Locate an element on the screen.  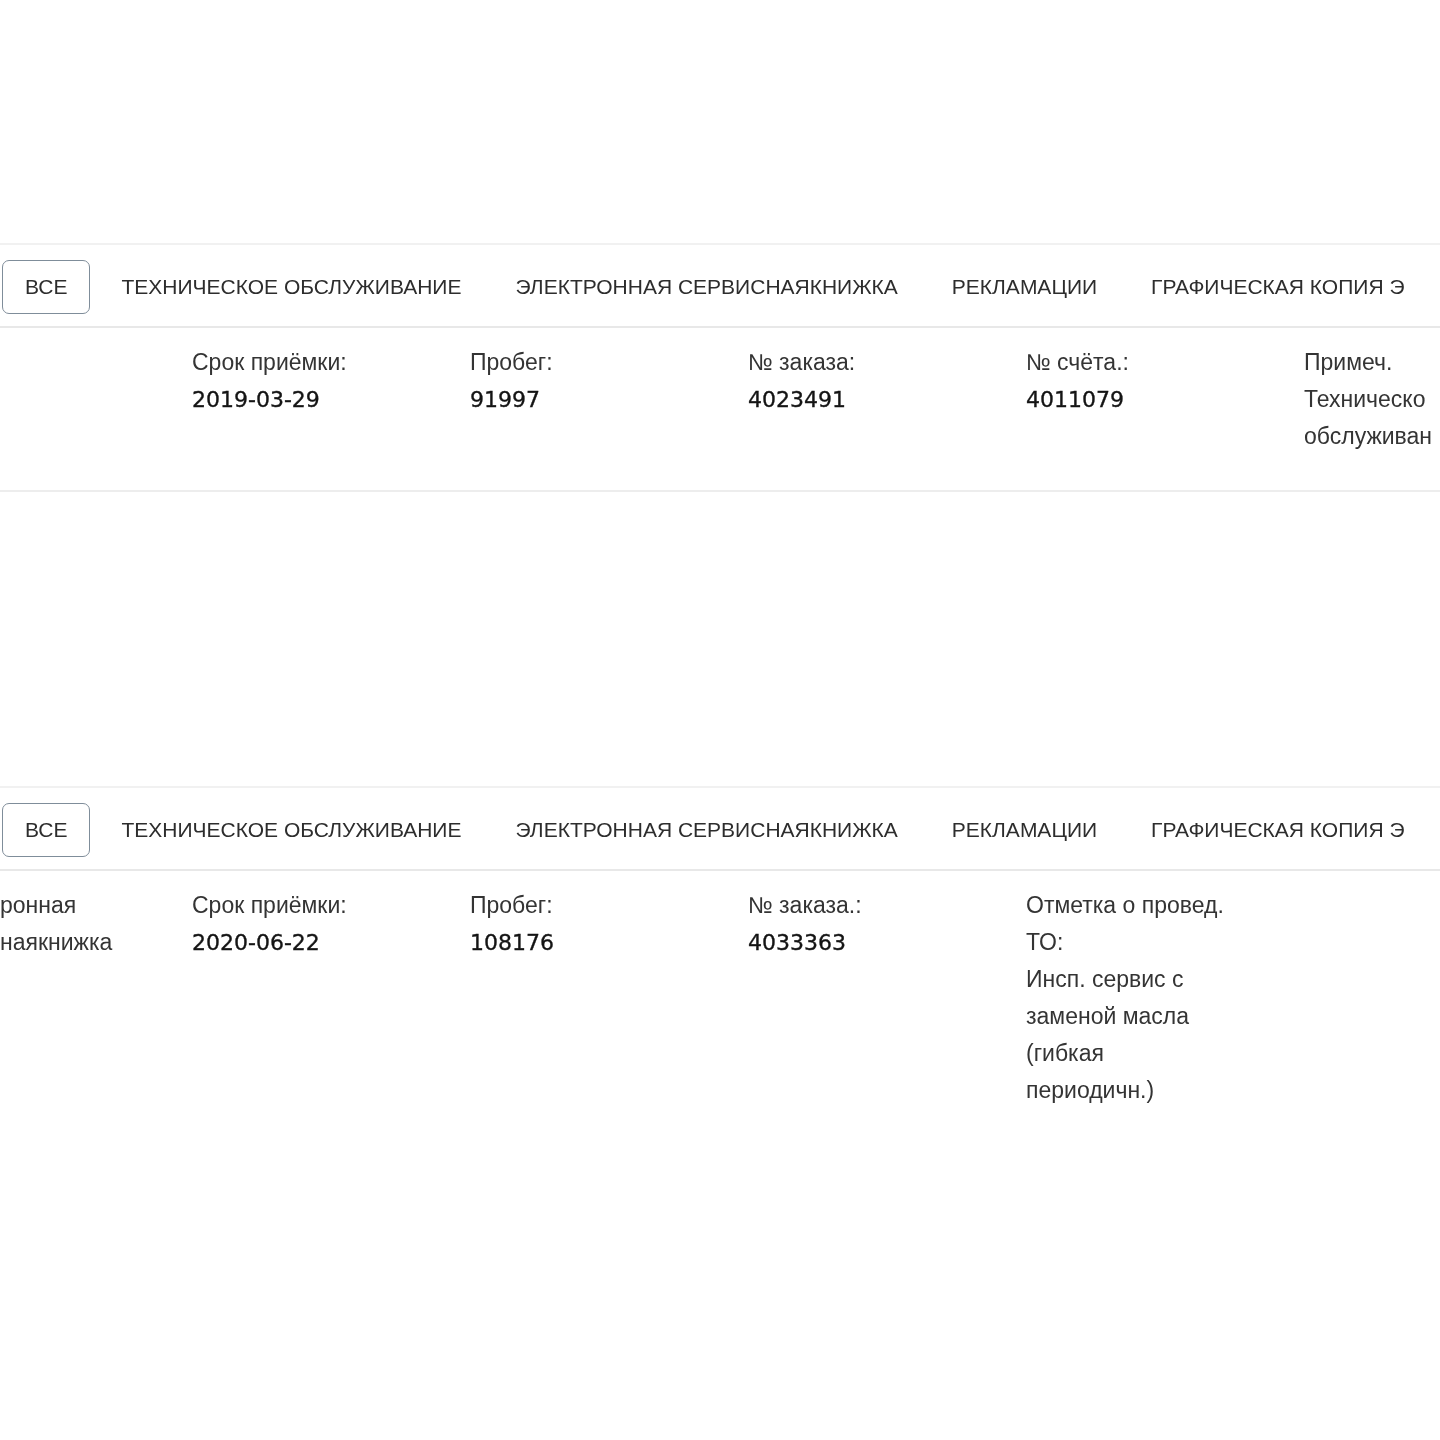
category-text: ронная наякнижка is located at coordinates (56, 924).